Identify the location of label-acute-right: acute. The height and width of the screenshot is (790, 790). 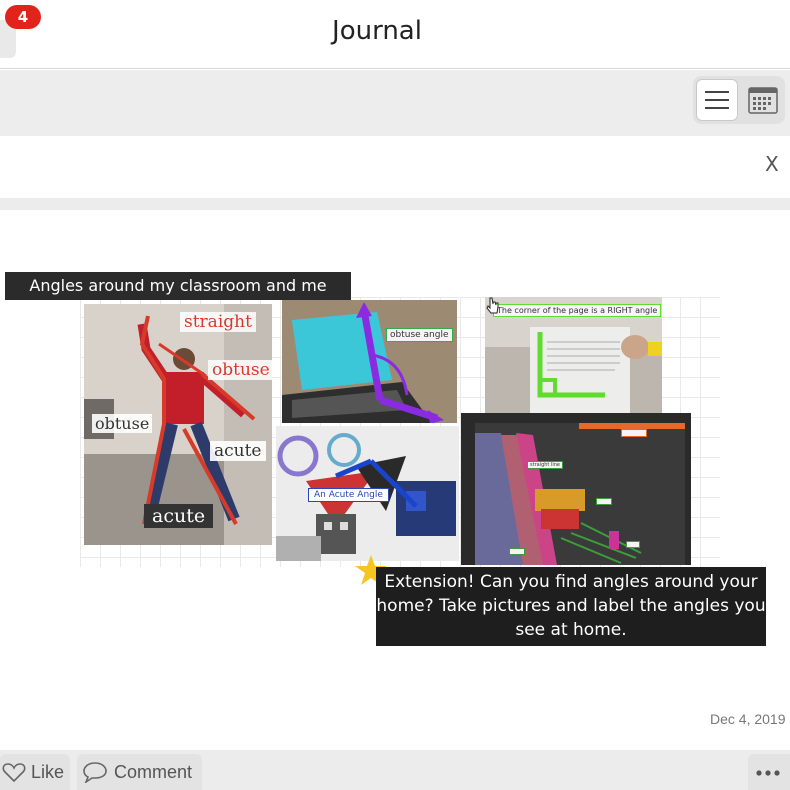
(238, 451).